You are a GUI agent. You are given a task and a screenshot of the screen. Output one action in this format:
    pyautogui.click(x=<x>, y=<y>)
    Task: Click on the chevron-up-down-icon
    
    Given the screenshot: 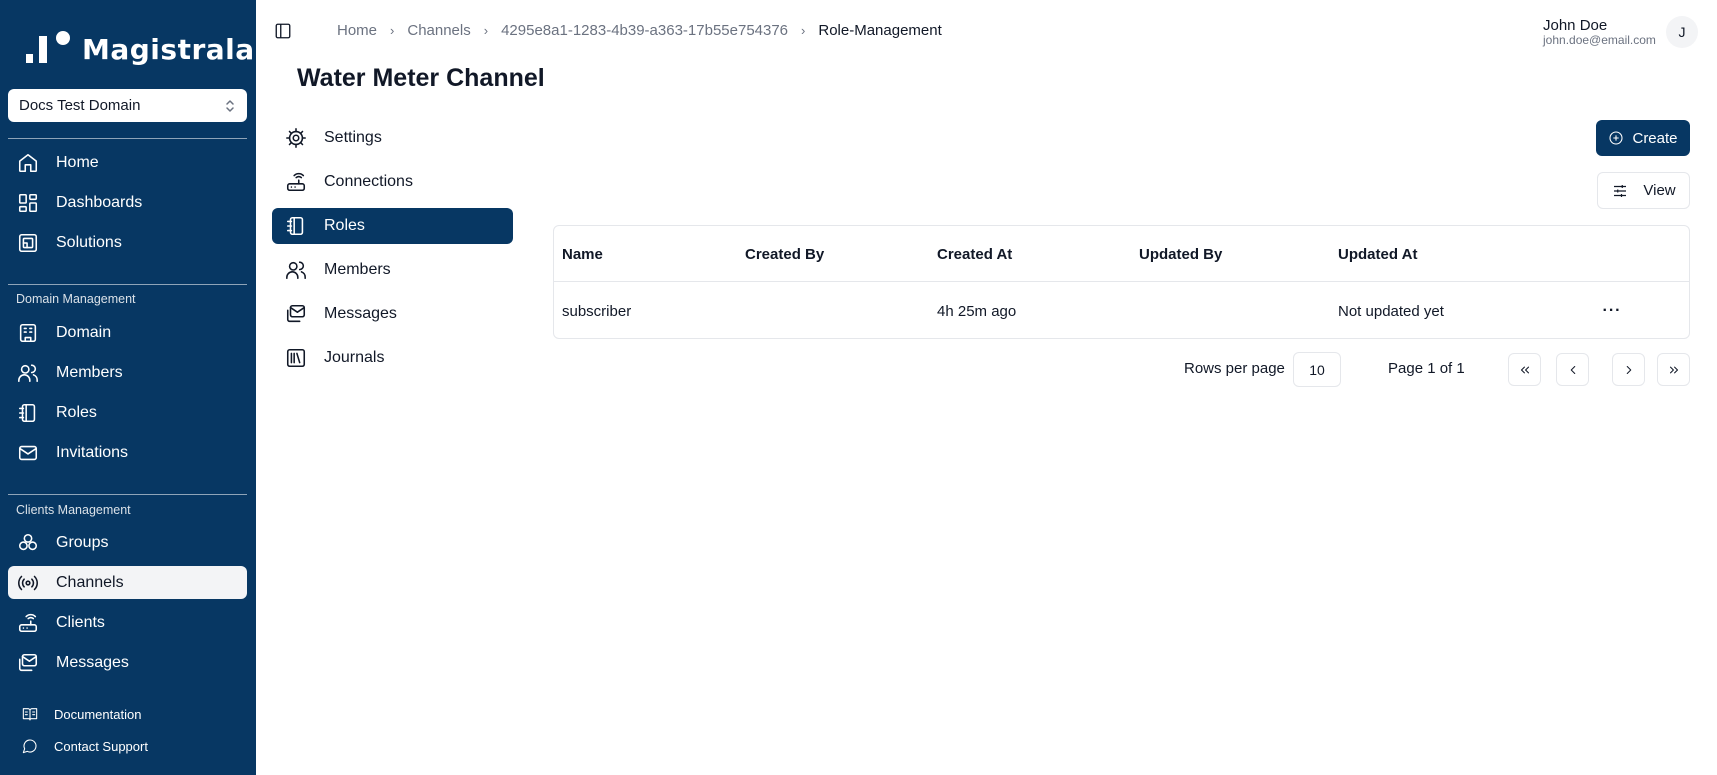 What is the action you would take?
    pyautogui.click(x=230, y=106)
    